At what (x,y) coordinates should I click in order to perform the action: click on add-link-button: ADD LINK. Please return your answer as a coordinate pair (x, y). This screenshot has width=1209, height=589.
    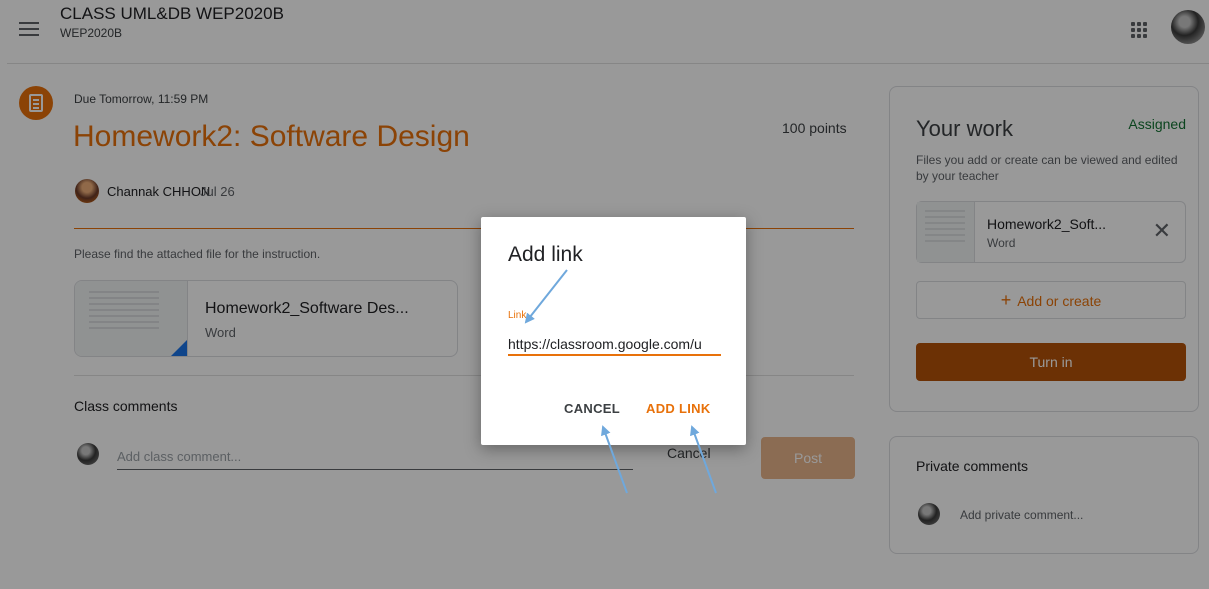
    Looking at the image, I should click on (678, 408).